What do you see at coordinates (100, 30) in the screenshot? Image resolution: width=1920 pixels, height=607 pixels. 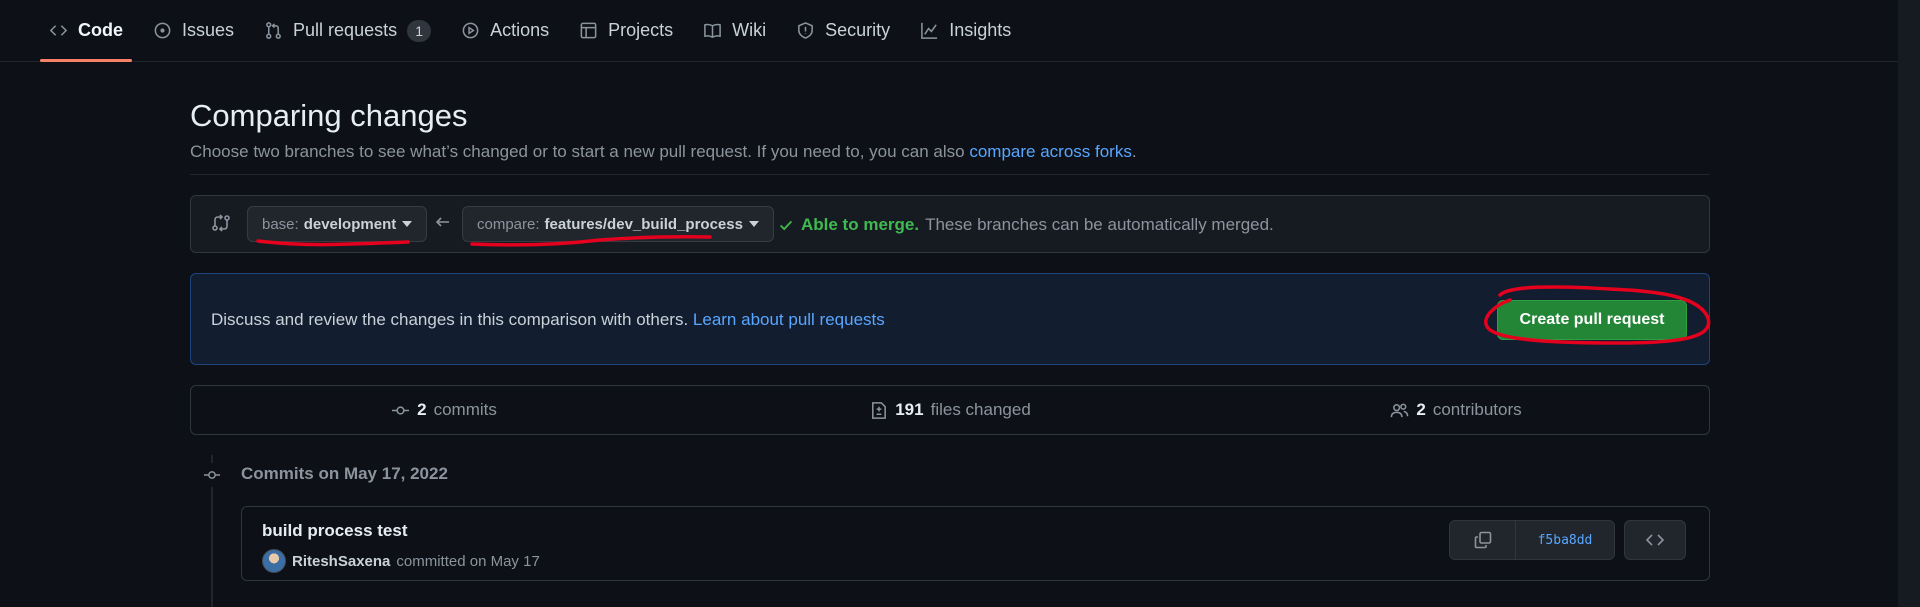 I see `tab-label: Code` at bounding box center [100, 30].